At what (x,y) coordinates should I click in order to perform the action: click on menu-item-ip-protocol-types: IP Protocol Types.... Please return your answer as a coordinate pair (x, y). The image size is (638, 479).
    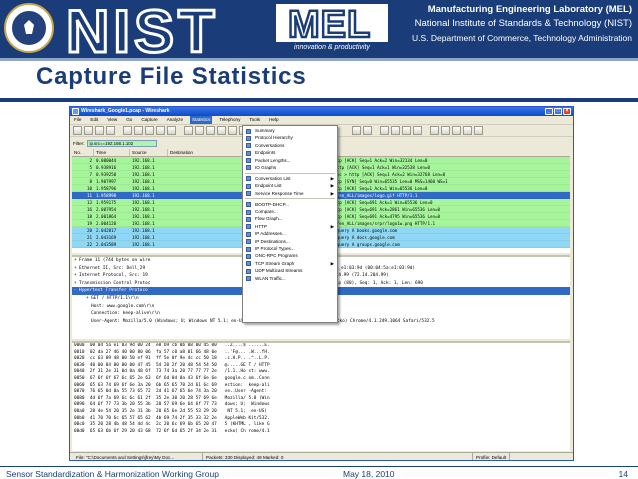
    Looking at the image, I should click on (290, 248).